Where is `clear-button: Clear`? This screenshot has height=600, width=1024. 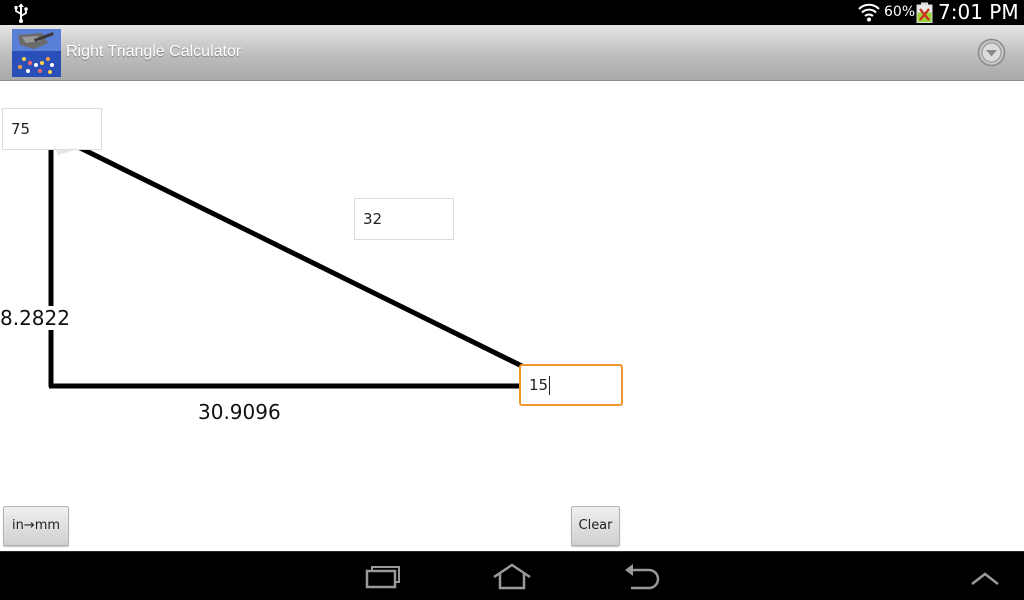 clear-button: Clear is located at coordinates (595, 526).